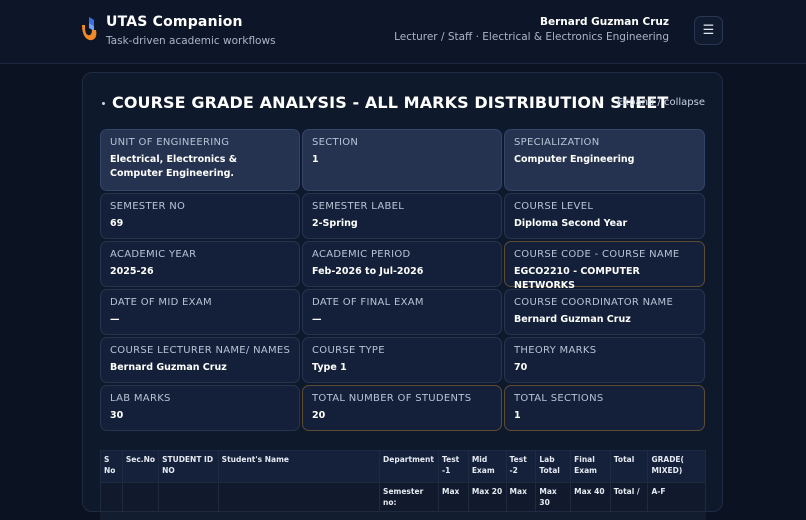  I want to click on table-cell: Max 30, so click(553, 497).